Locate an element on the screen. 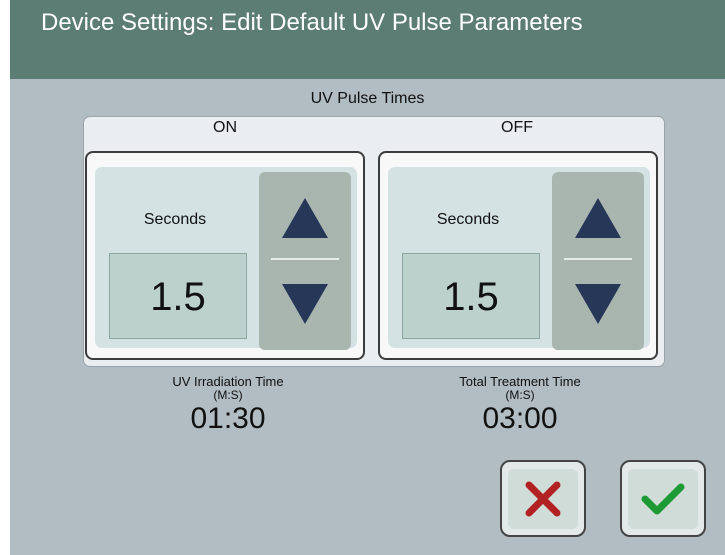 Image resolution: width=725 pixels, height=555 pixels. on-column-label: ON is located at coordinates (225, 127).